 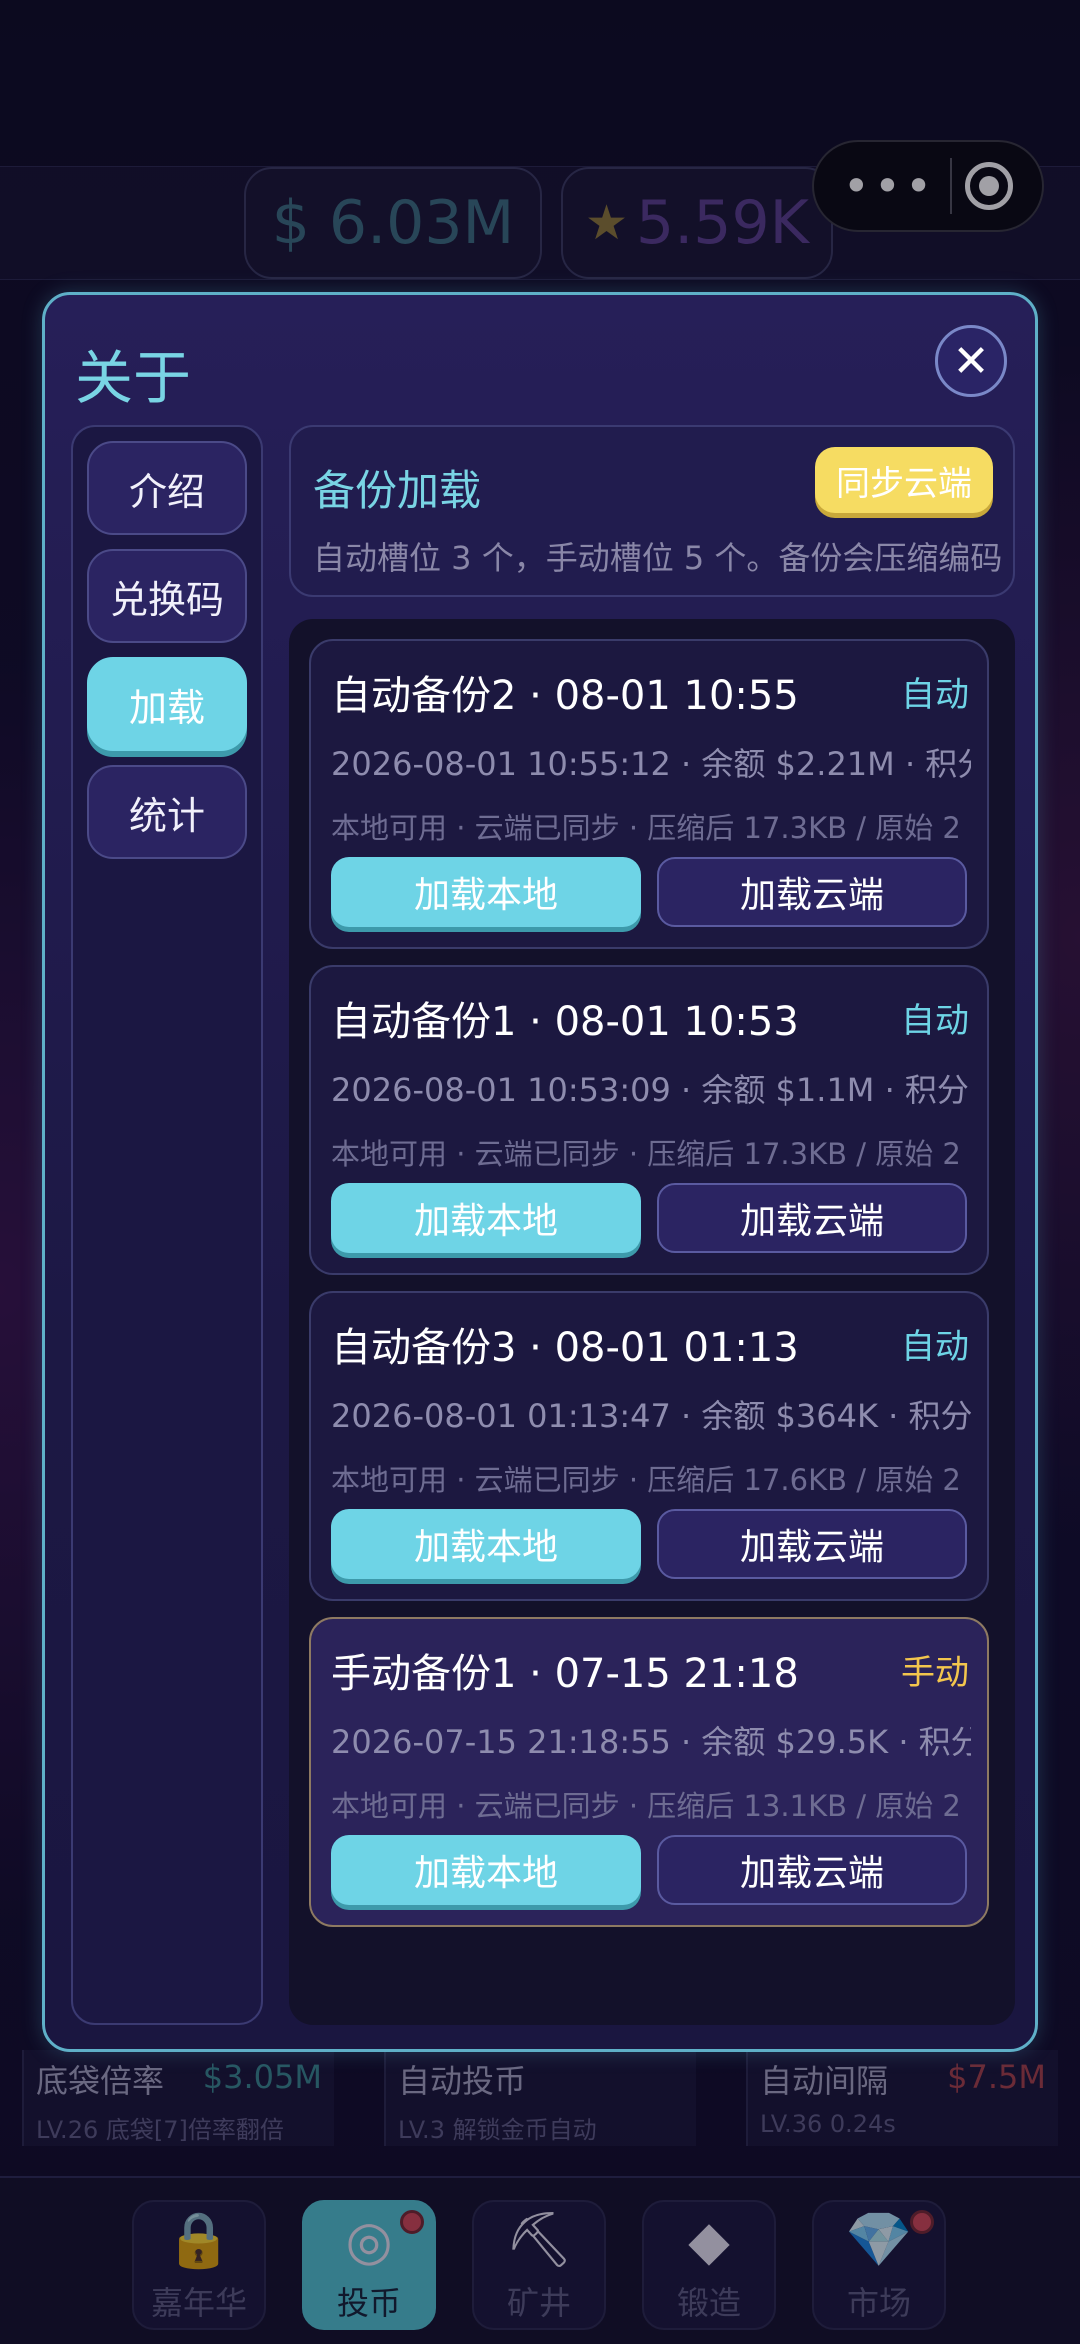 I want to click on close-icon: ✕, so click(x=971, y=361).